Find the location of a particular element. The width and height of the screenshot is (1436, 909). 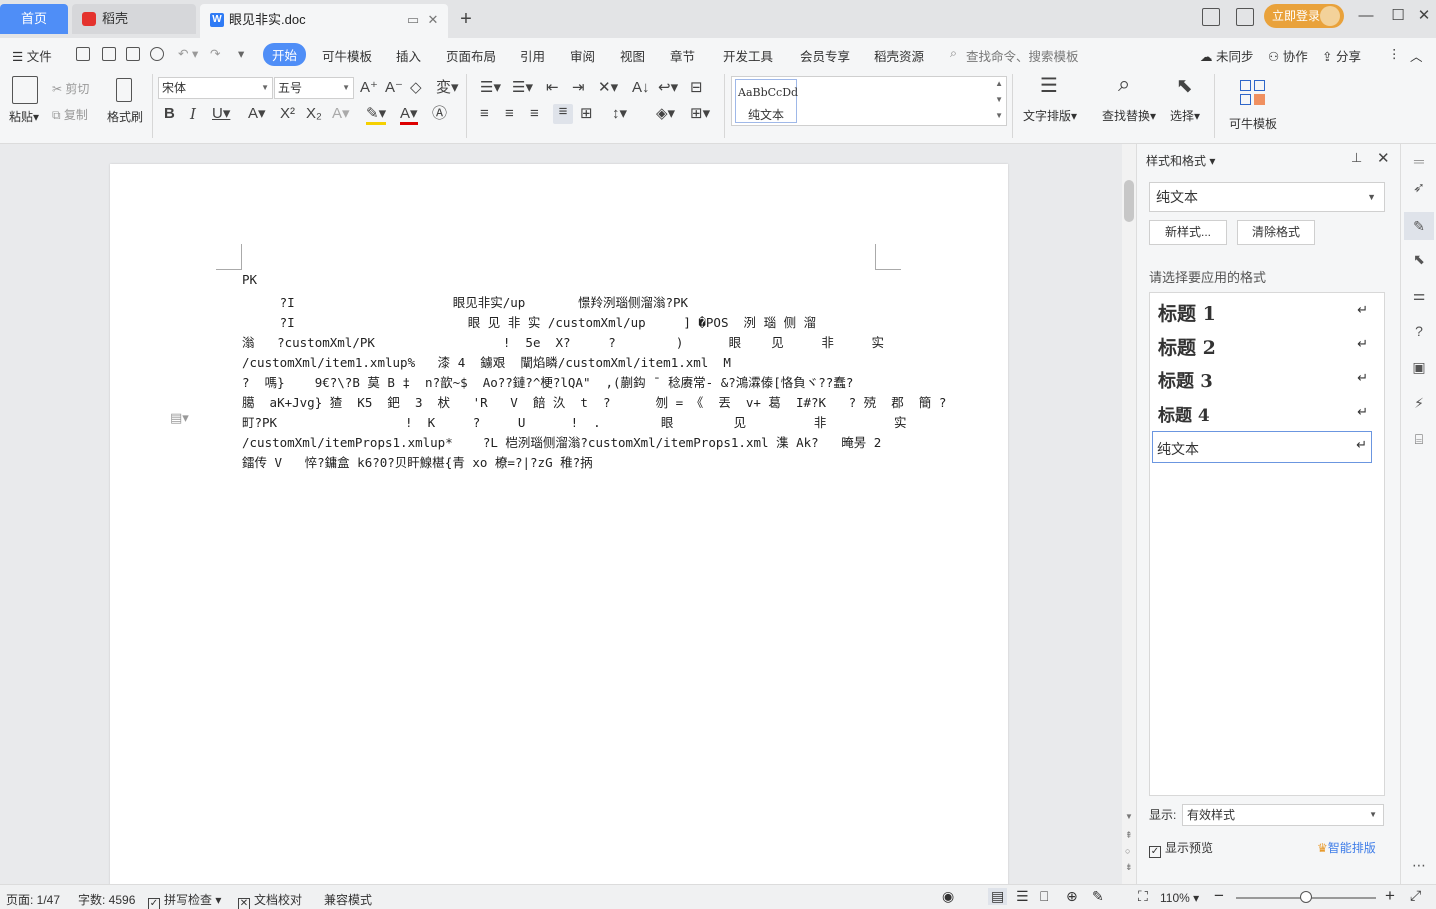

align-right-icon: ≡ is located at coordinates (534, 114).